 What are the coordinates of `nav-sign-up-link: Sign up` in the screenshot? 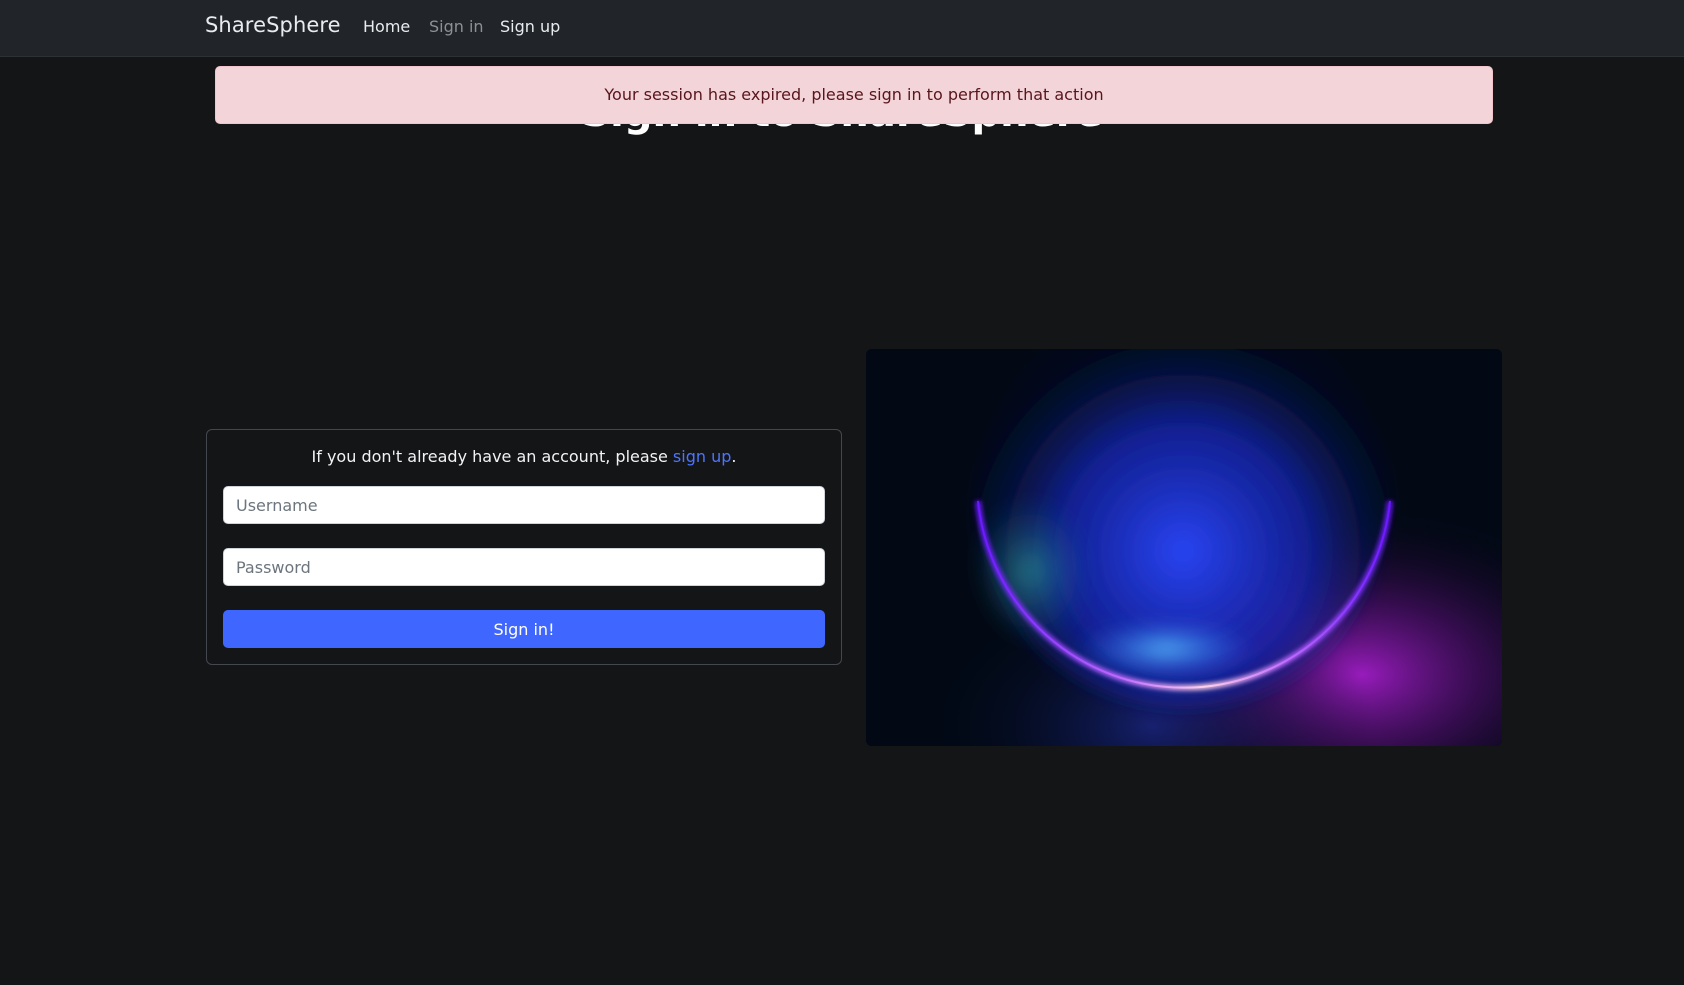 It's located at (530, 26).